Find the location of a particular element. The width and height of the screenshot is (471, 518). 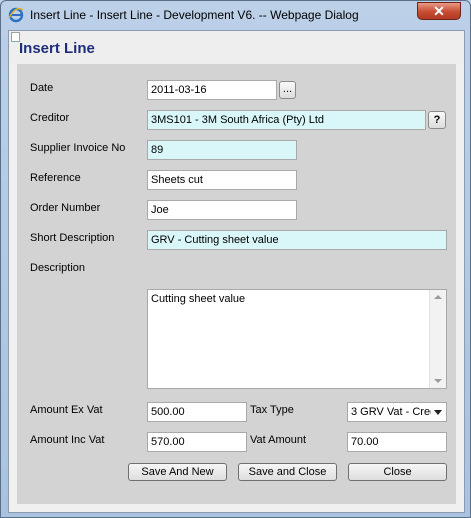

internet-explorer-icon is located at coordinates (16, 15).